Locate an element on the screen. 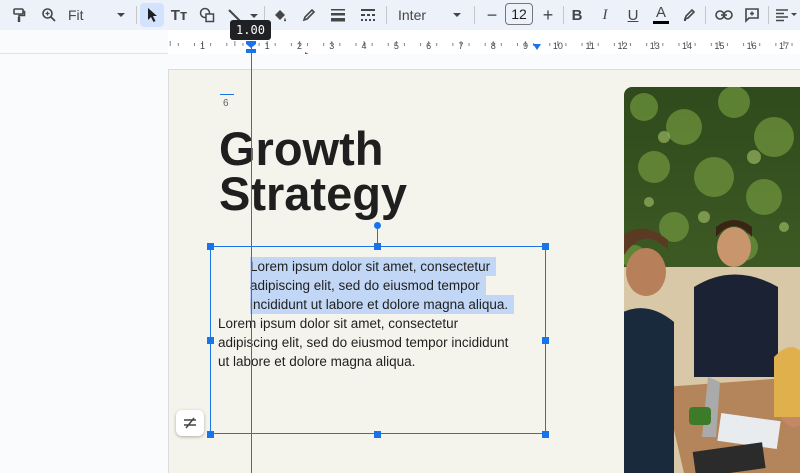 Image resolution: width=800 pixels, height=473 pixels. zoom-icon is located at coordinates (49, 15).